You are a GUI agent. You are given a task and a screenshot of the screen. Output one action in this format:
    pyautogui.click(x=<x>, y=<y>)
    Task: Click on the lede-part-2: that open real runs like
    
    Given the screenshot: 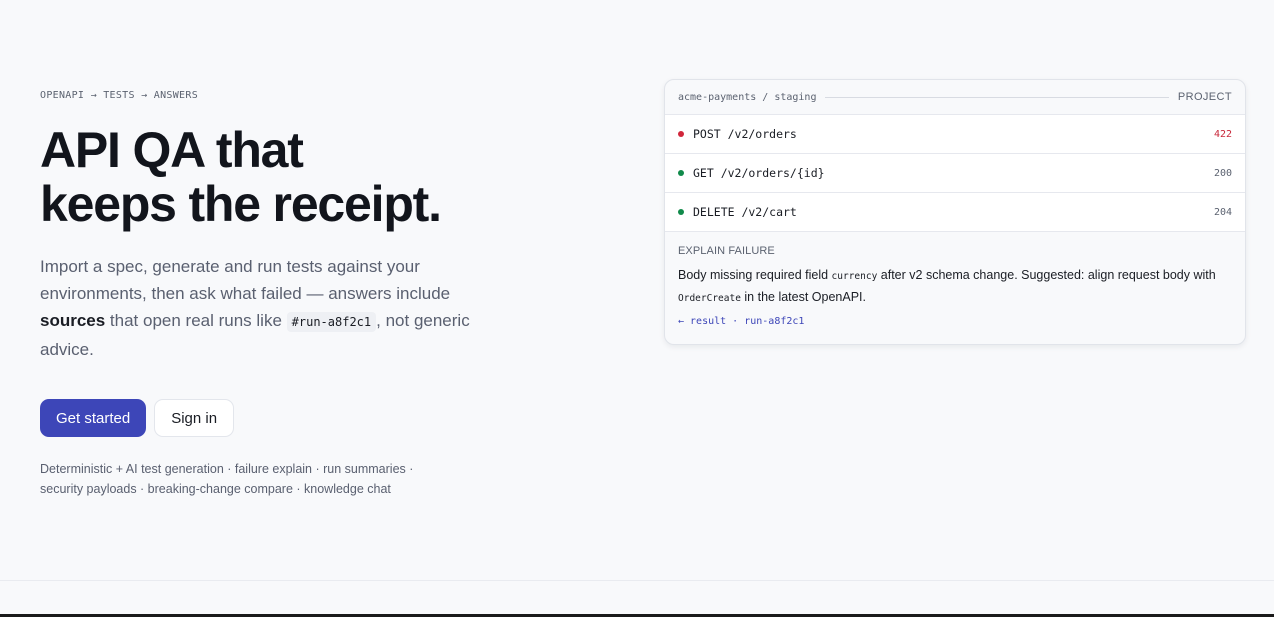 What is the action you would take?
    pyautogui.click(x=196, y=320)
    